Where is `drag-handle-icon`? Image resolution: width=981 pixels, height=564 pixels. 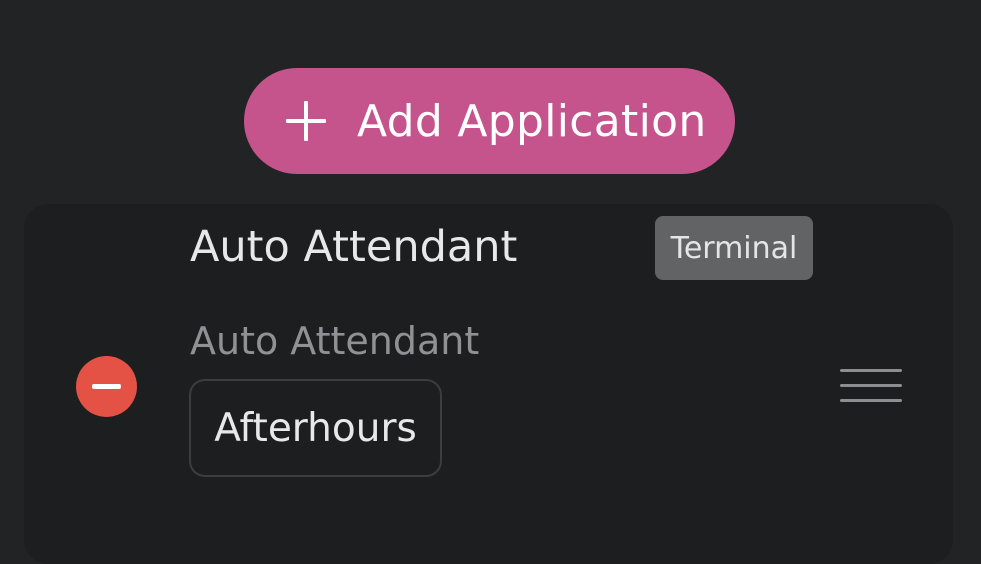 drag-handle-icon is located at coordinates (871, 386).